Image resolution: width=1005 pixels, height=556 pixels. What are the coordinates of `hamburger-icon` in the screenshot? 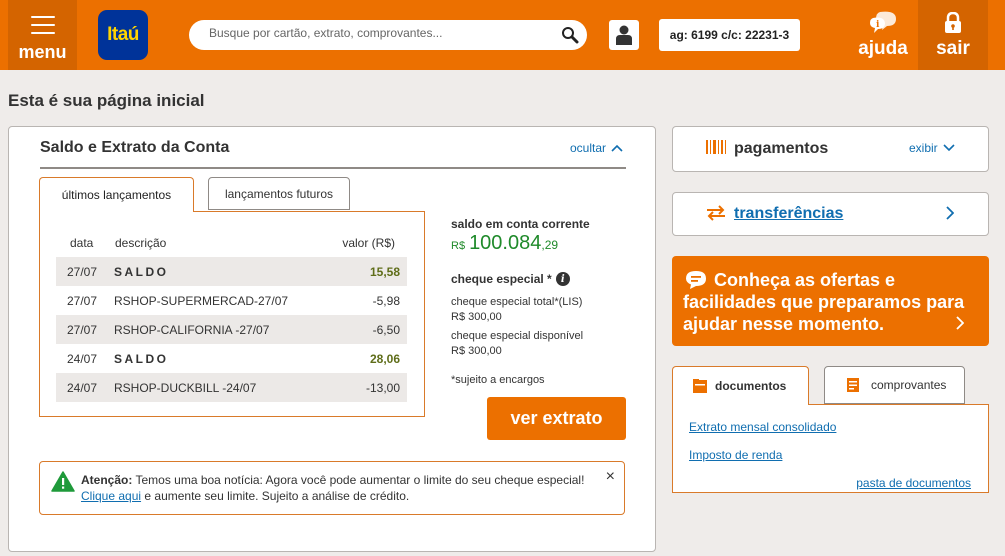 It's located at (43, 25).